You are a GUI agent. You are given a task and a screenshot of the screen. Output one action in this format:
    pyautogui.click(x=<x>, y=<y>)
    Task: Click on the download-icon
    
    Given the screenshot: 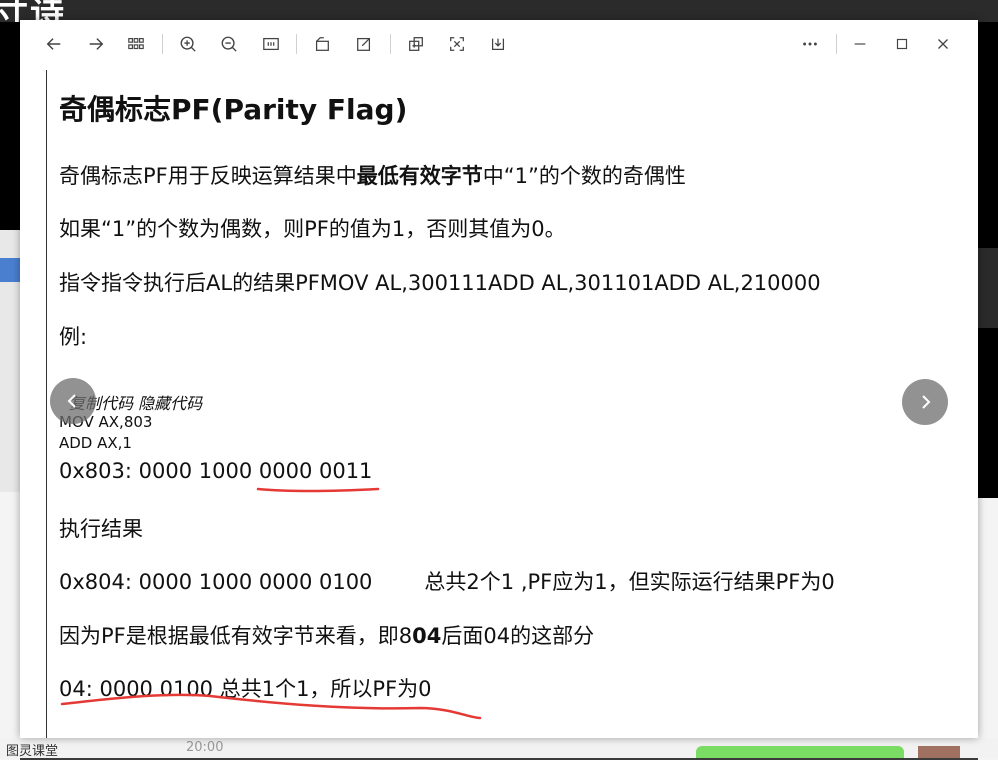 What is the action you would take?
    pyautogui.click(x=498, y=44)
    